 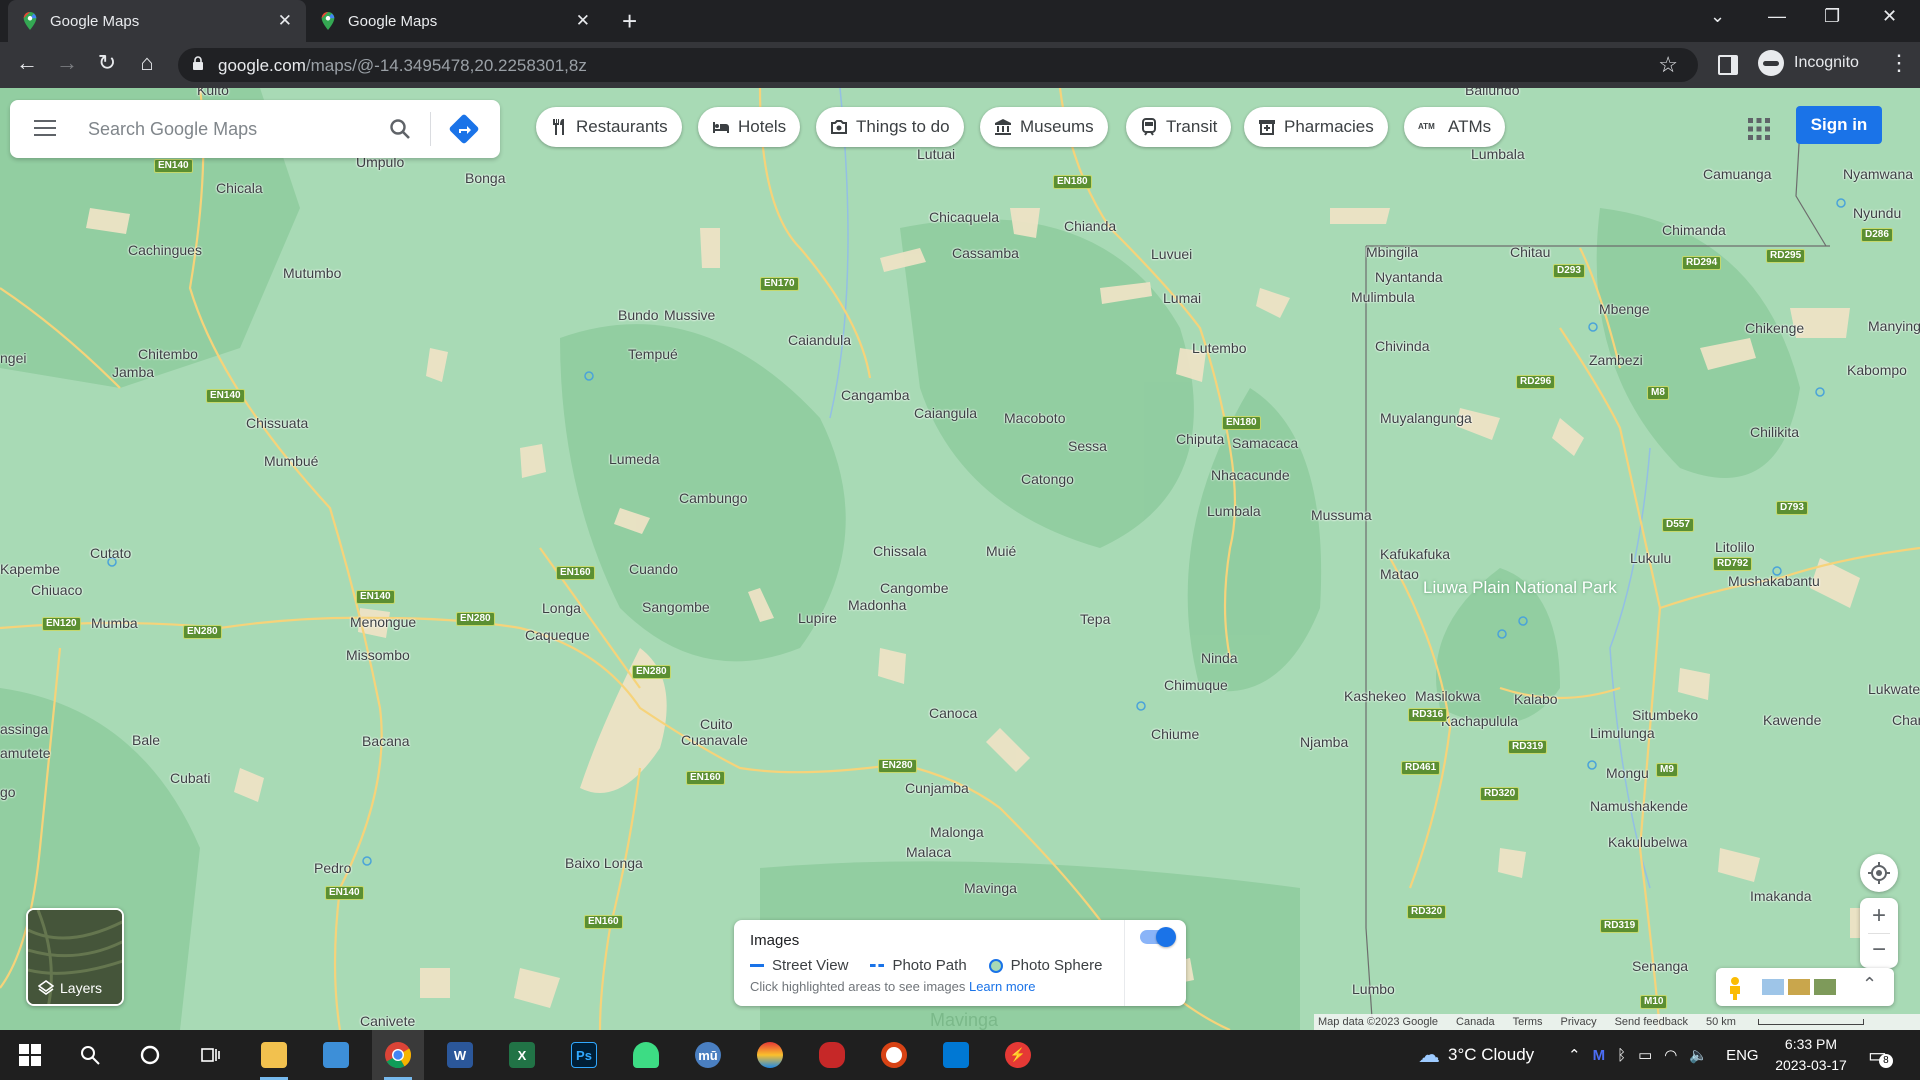 I want to click on map-label: Kafukafuka, so click(x=1415, y=554).